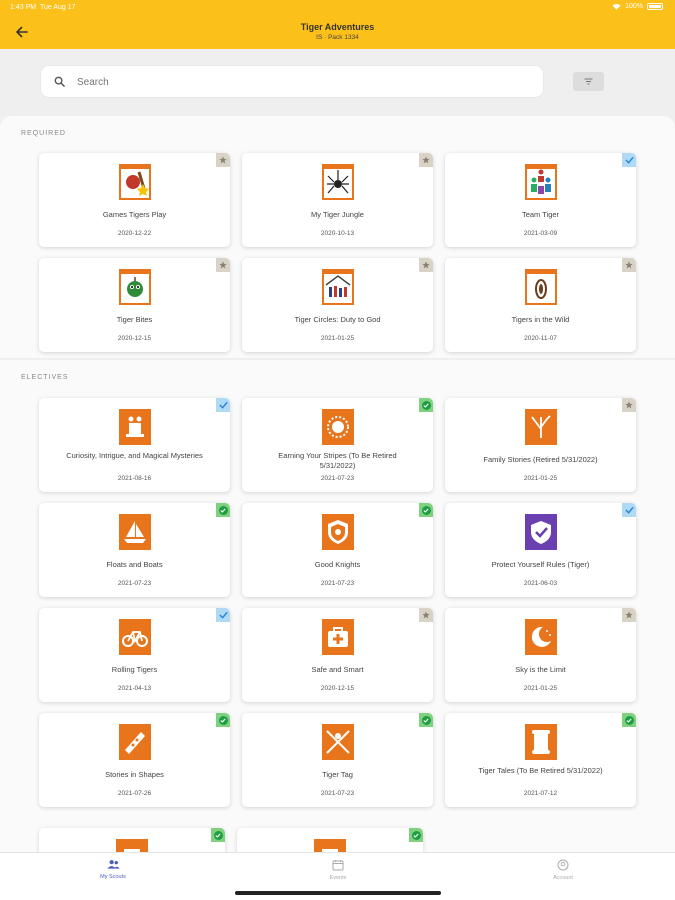 The height and width of the screenshot is (900, 675). I want to click on adventure-name: Tigers in the Wild, so click(540, 319).